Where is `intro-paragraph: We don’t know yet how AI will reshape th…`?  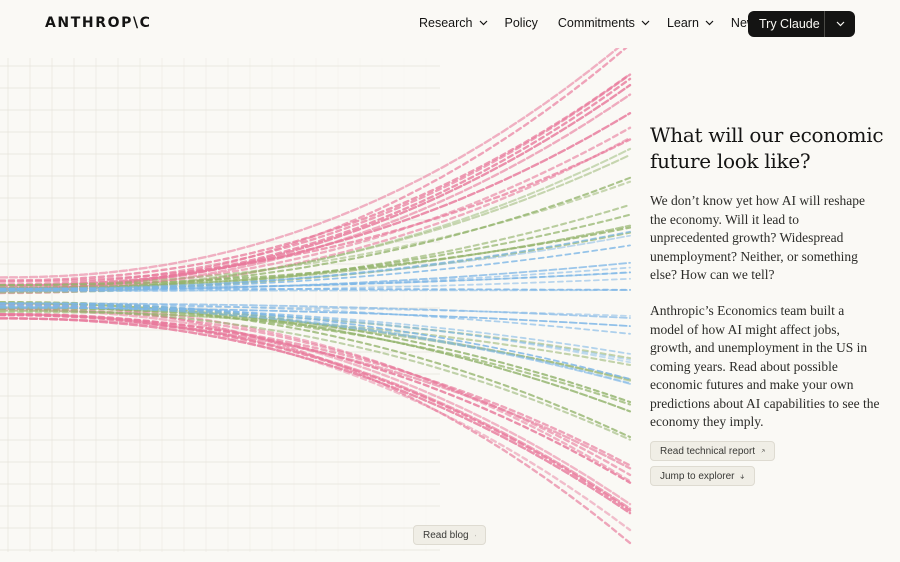 intro-paragraph: We don’t know yet how AI will reshape th… is located at coordinates (757, 237).